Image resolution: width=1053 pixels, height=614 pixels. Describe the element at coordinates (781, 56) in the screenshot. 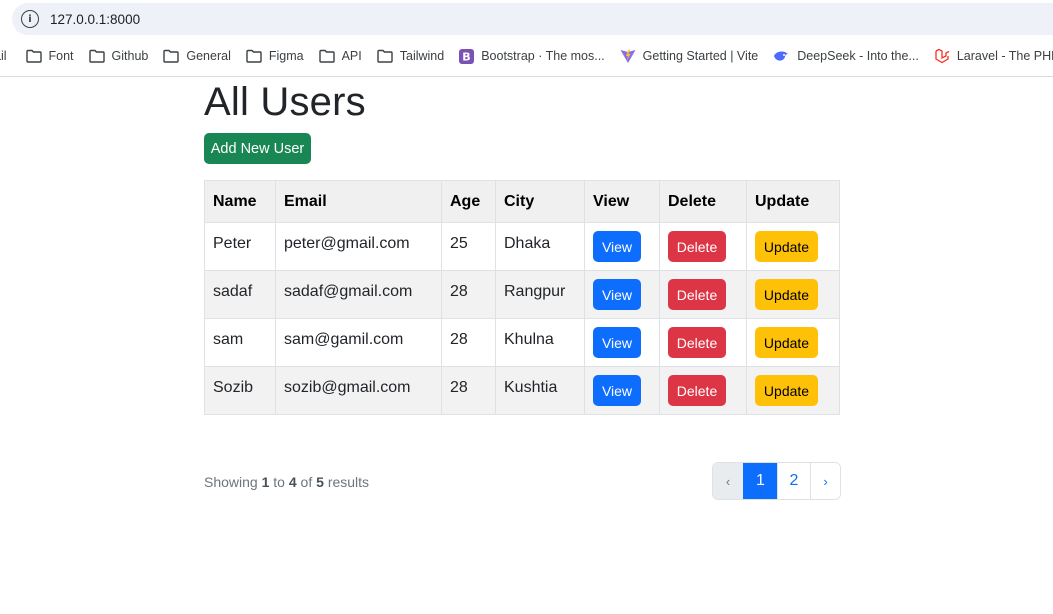

I see `deepseek-icon` at that location.